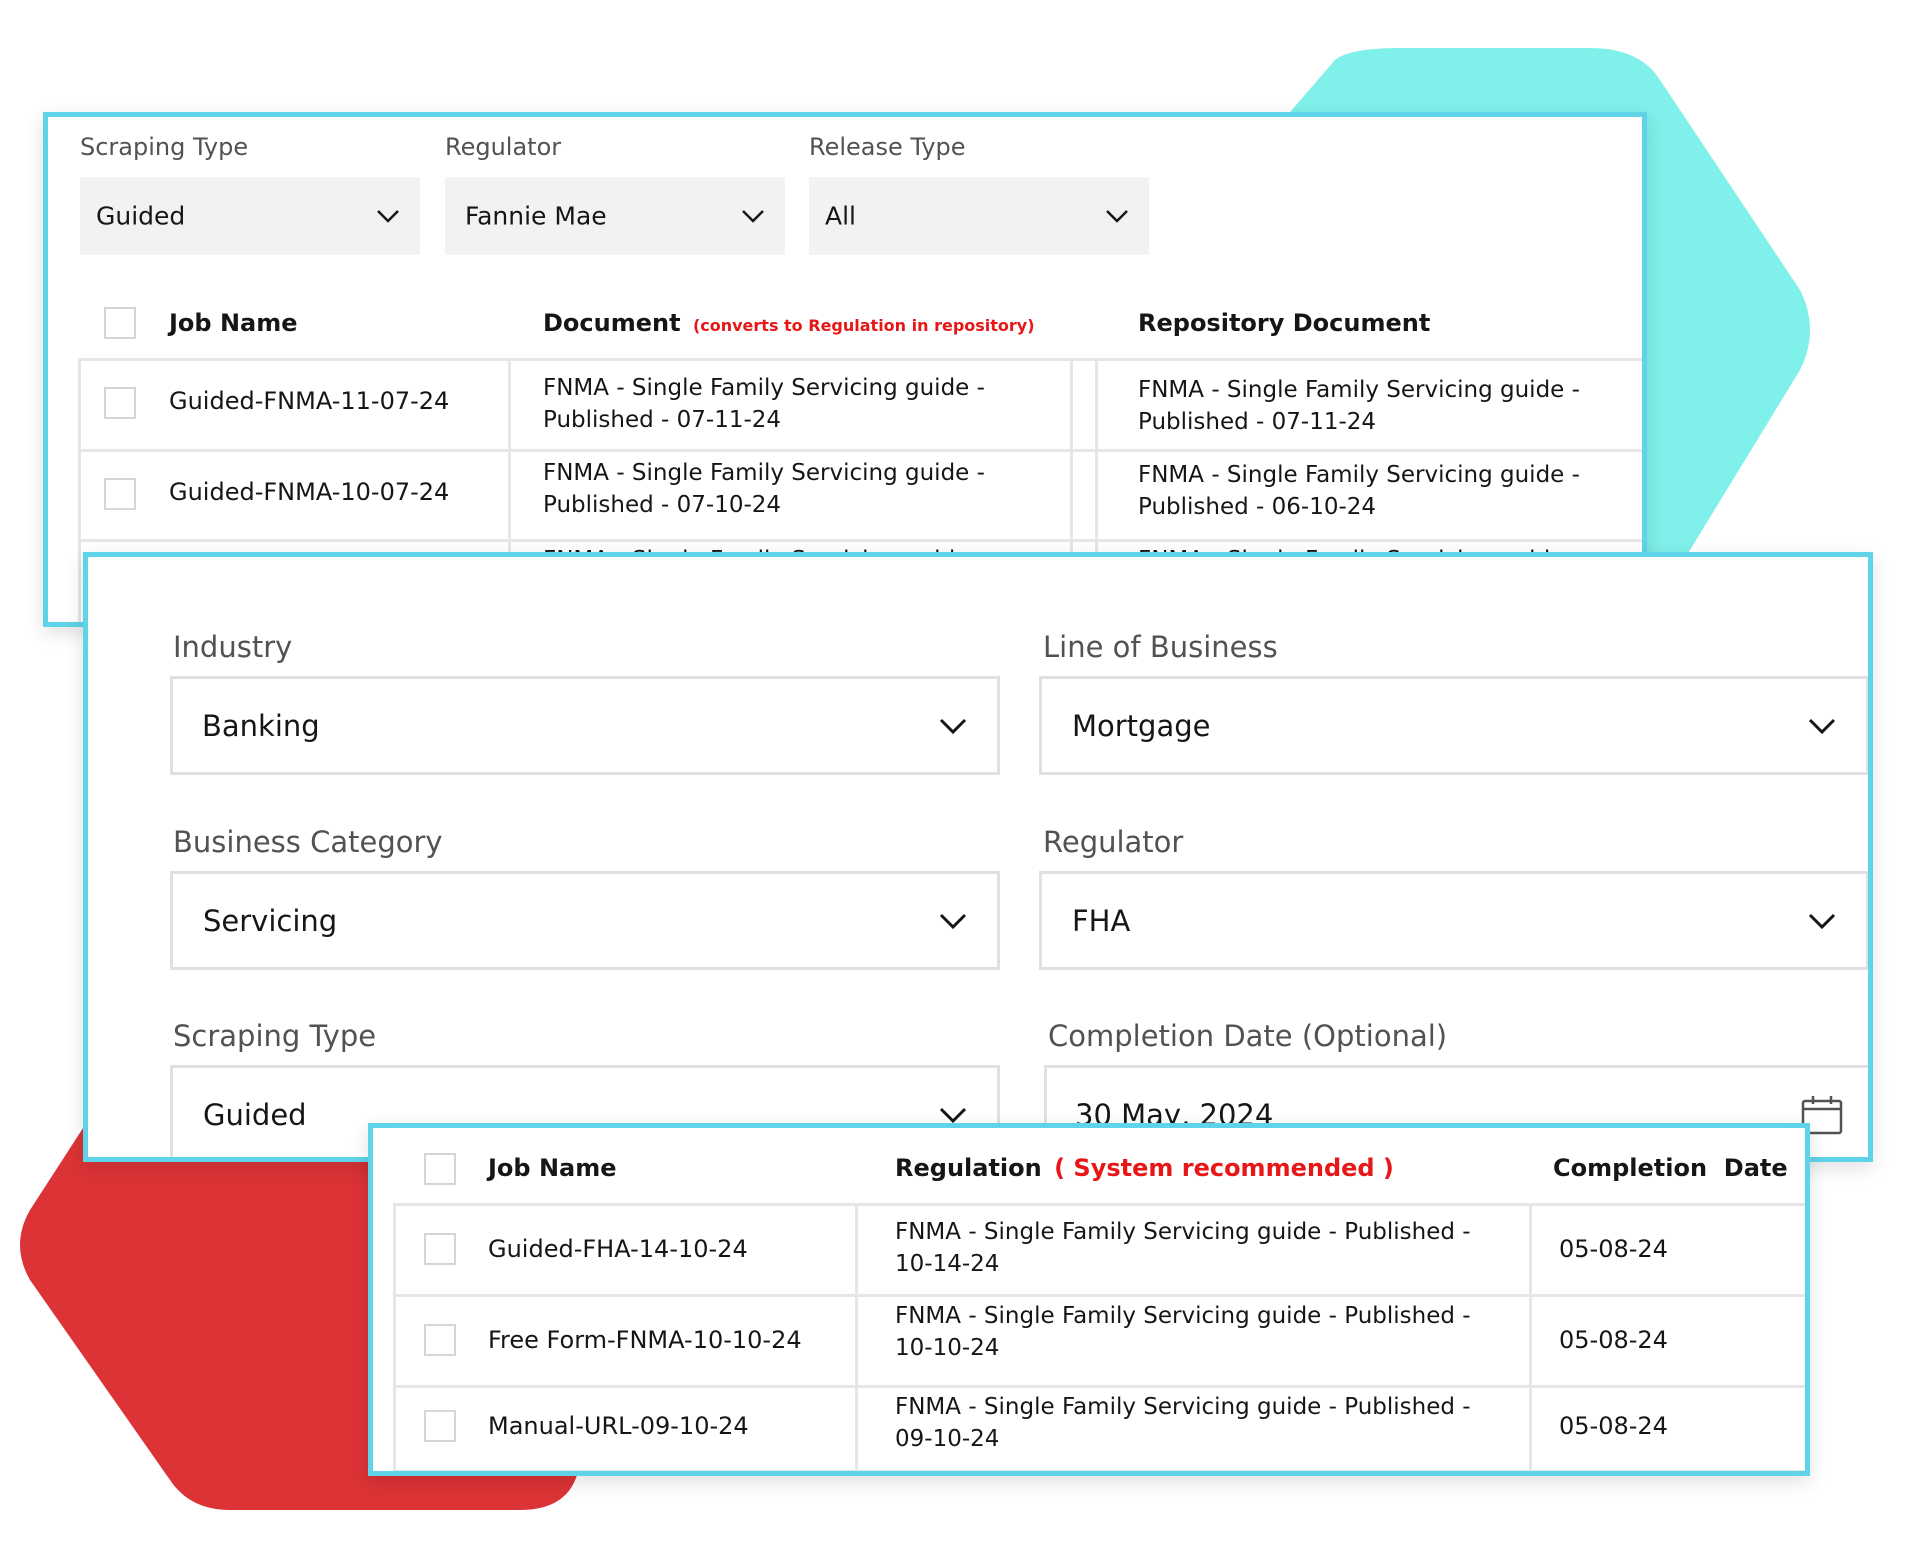 This screenshot has width=1905, height=1558. What do you see at coordinates (270, 920) in the screenshot?
I see `business-category-value: Servicing` at bounding box center [270, 920].